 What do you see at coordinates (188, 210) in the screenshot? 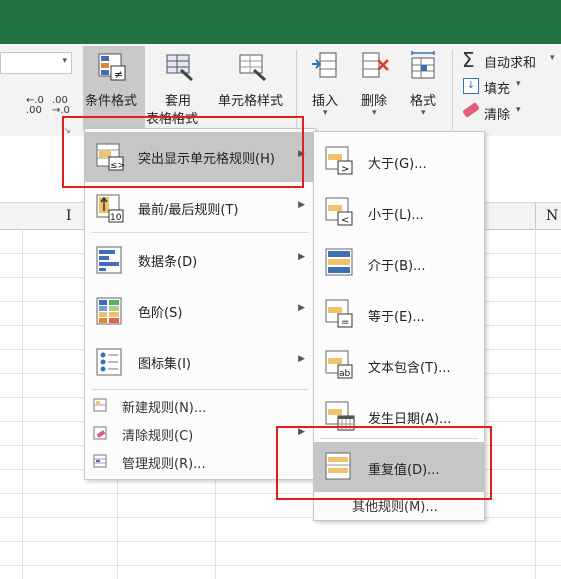
I see `top-bottom-label: 最前/最后规则(T)` at bounding box center [188, 210].